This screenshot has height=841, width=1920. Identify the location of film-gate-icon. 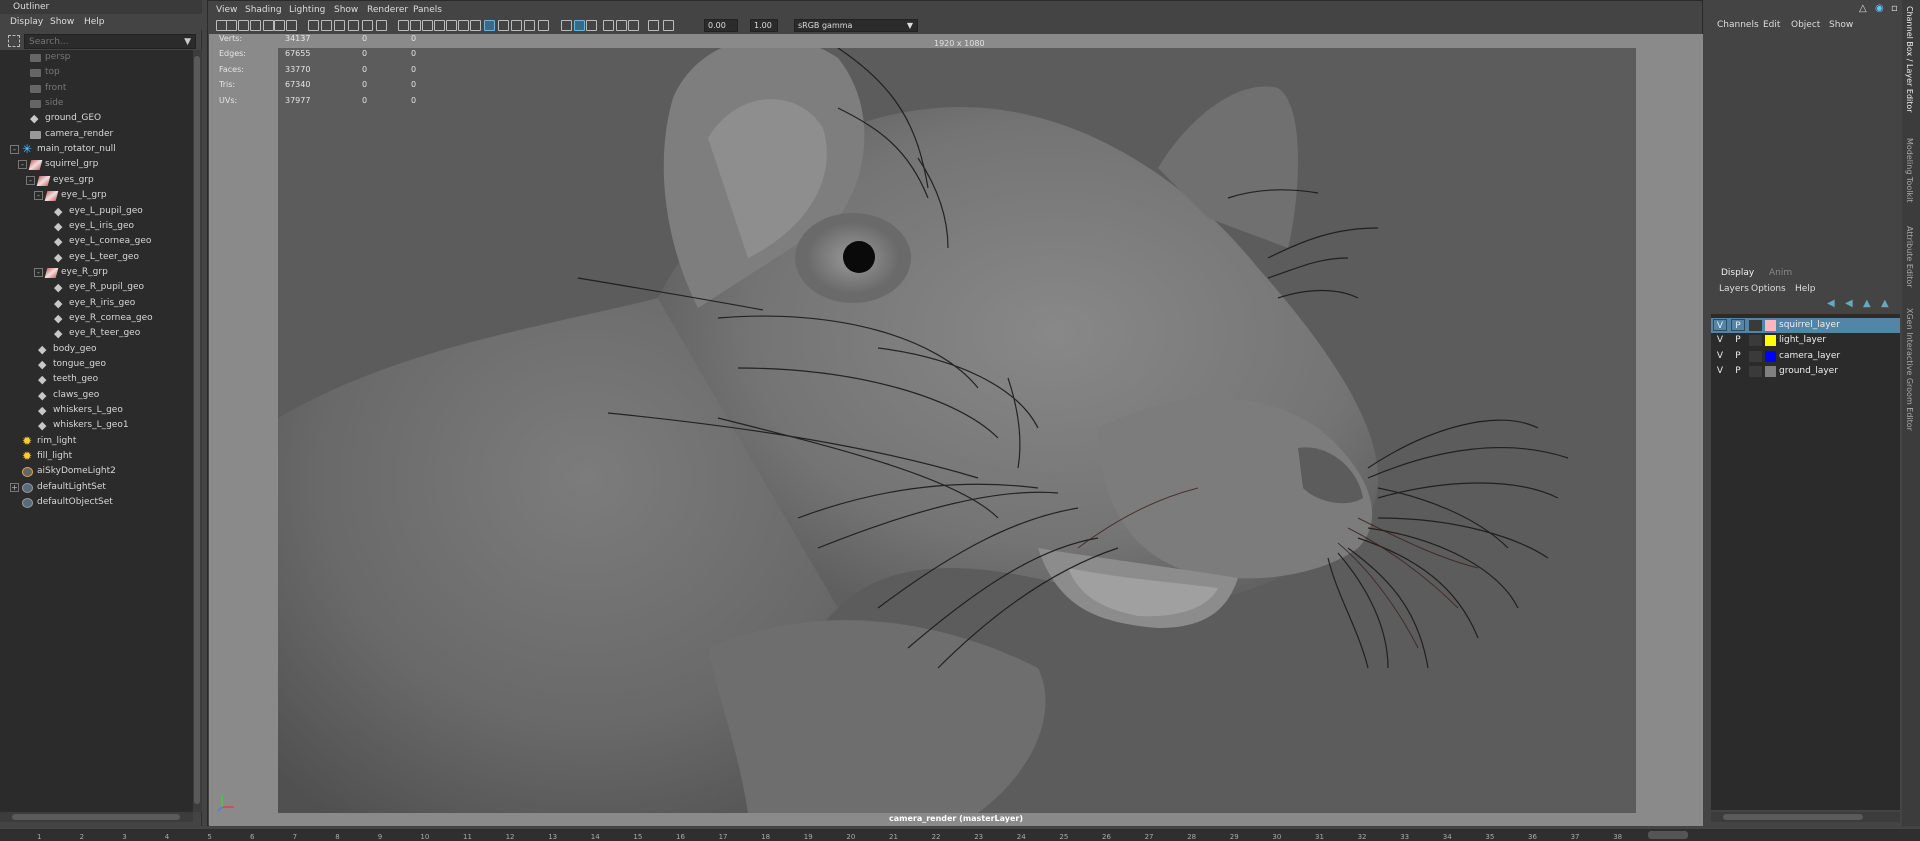
(279, 25).